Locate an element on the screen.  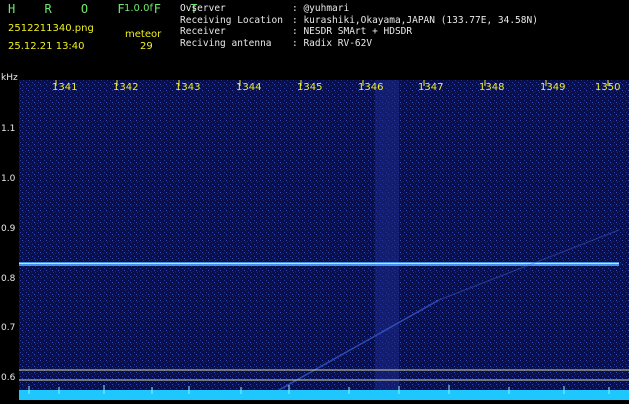
info-value: : NESDR SMArt + HDSDR is located at coordinates (352, 31).